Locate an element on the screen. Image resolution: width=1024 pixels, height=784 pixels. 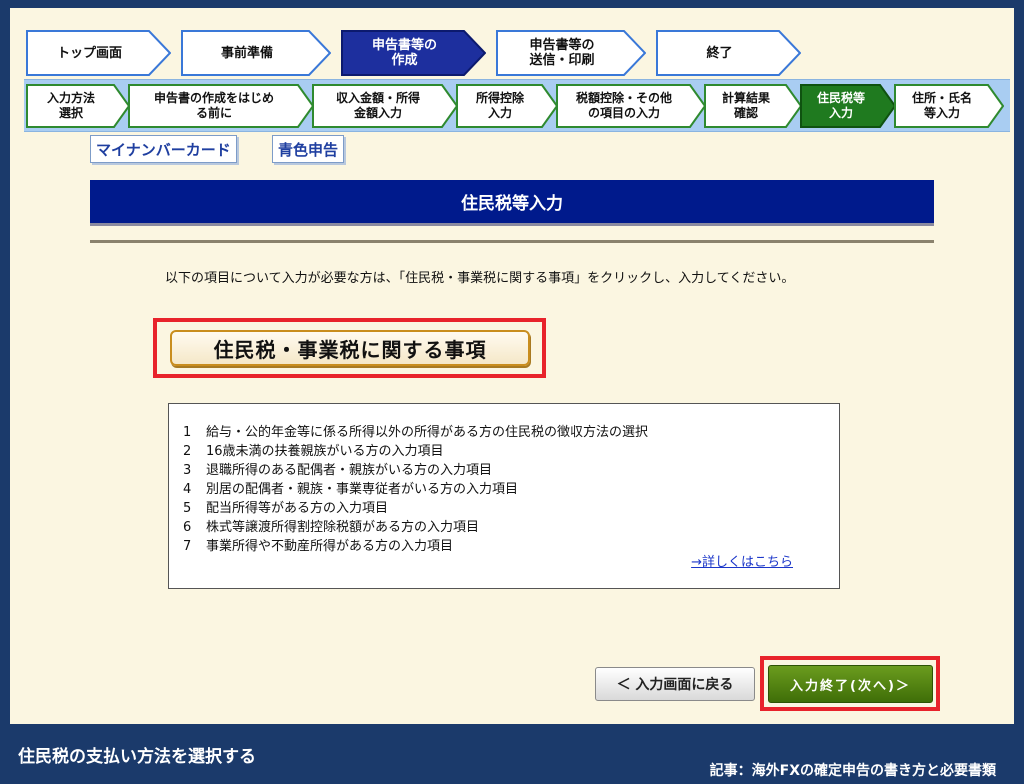
list-item-text: 配当所得等がある方の入力項目 is located at coordinates (297, 508).